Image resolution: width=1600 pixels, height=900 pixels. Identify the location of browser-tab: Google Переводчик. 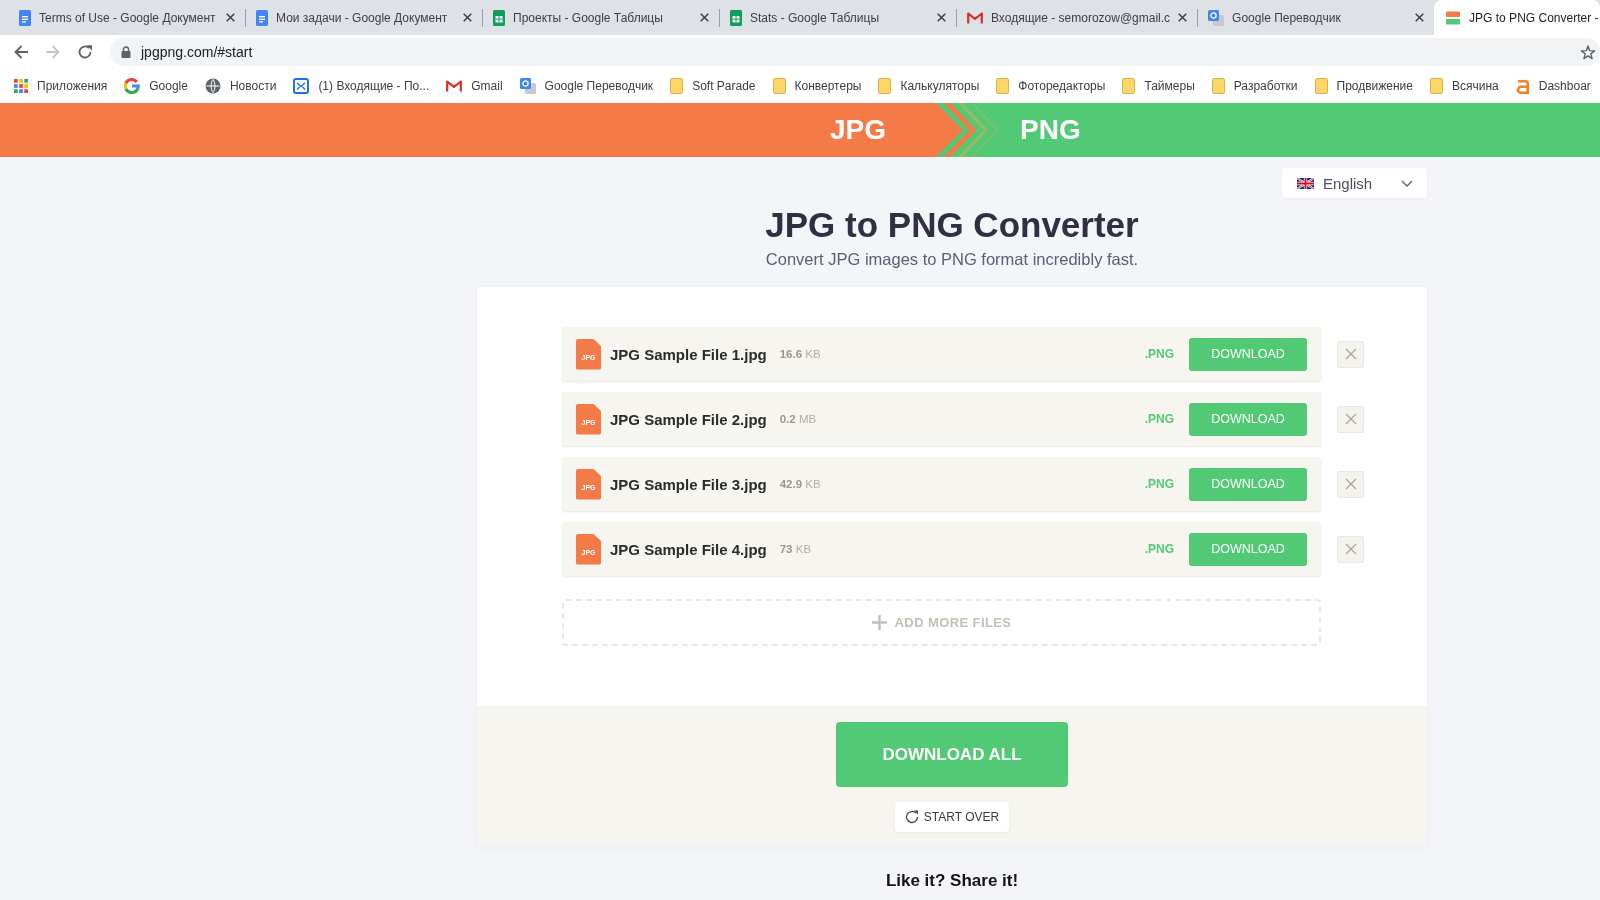
(1316, 17).